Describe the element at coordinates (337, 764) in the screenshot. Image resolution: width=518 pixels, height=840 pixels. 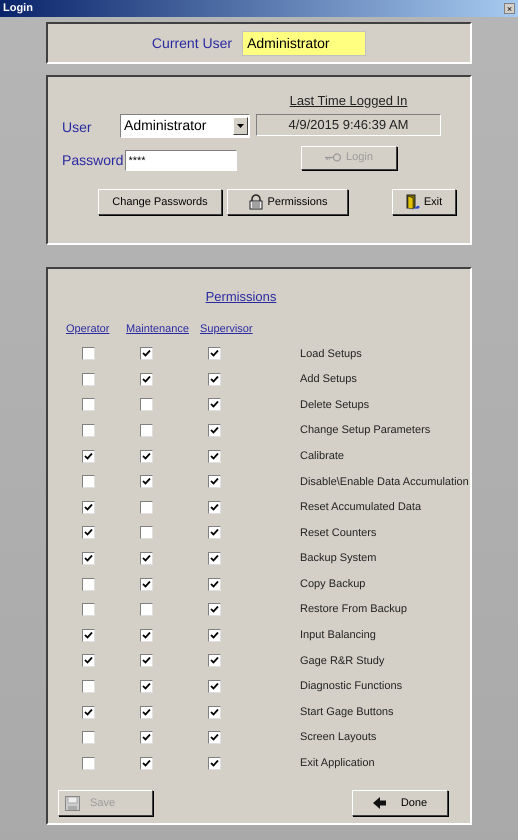
I see `permission-label: Exit Application` at that location.